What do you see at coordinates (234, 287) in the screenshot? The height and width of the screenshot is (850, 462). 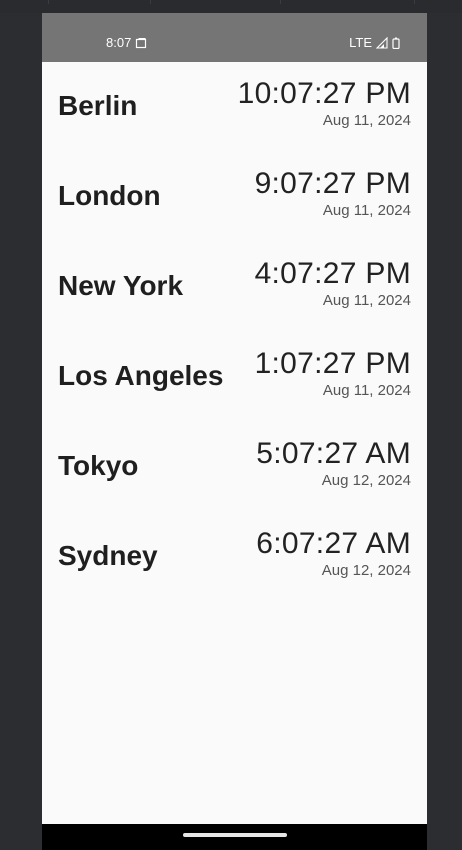 I see `clock-row-new-york: New York 4:07:27 PM Aug 11, 2024` at bounding box center [234, 287].